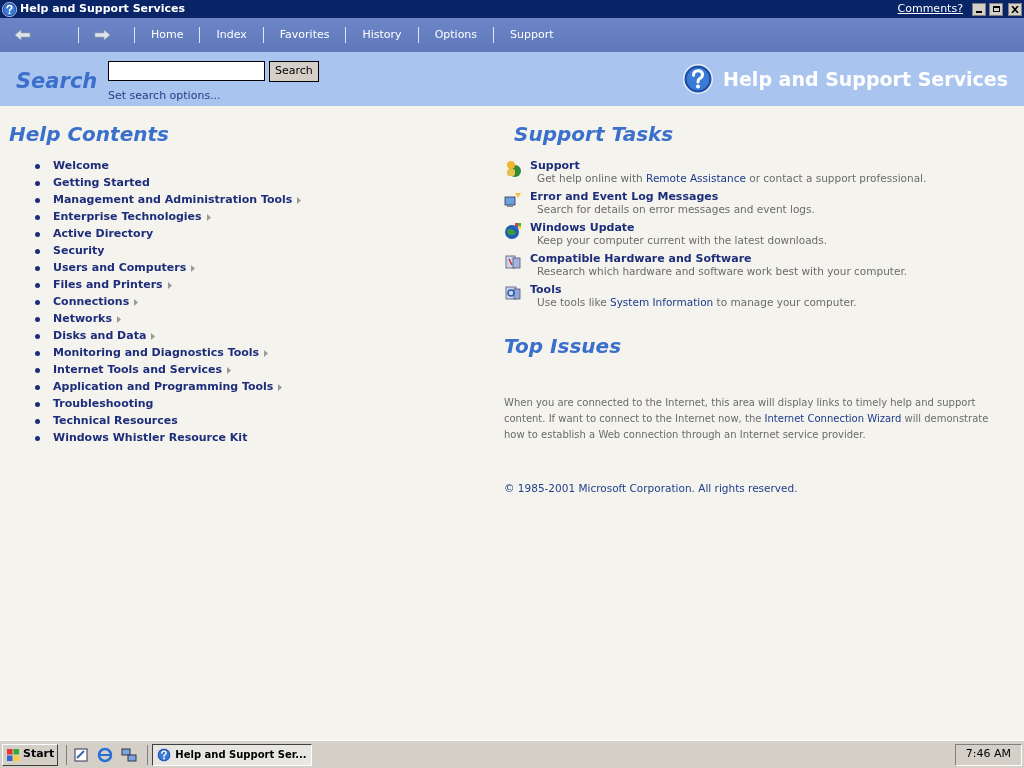 This screenshot has width=1024, height=768. Describe the element at coordinates (555, 165) in the screenshot. I see `task-link: Support` at that location.